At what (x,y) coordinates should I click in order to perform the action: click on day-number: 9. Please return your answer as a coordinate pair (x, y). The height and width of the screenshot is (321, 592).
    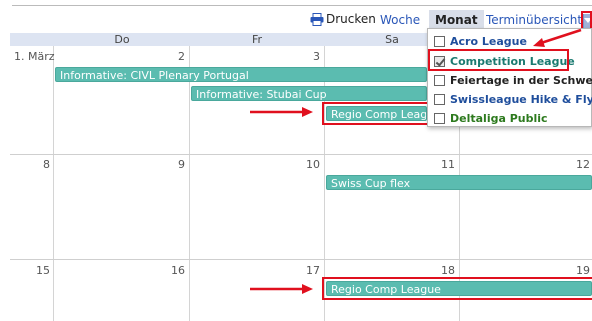
    Looking at the image, I should click on (181, 164).